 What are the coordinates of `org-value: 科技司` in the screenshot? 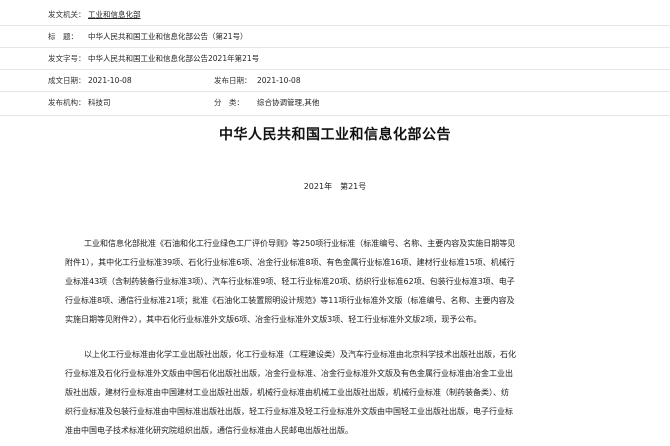 It's located at (99, 102).